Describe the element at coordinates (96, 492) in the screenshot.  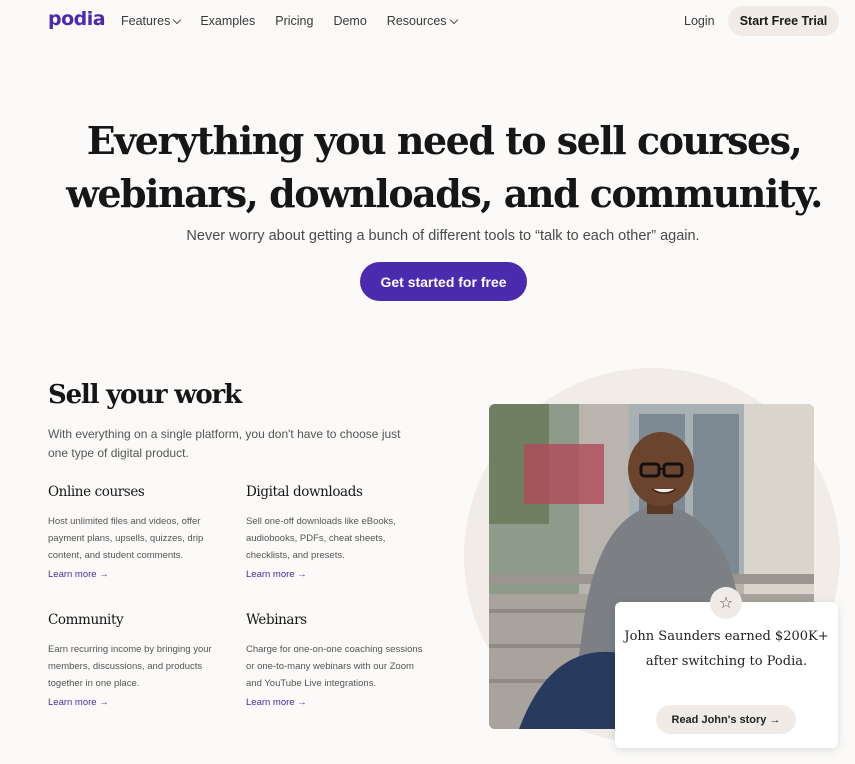
I see `feature-title: Online courses` at that location.